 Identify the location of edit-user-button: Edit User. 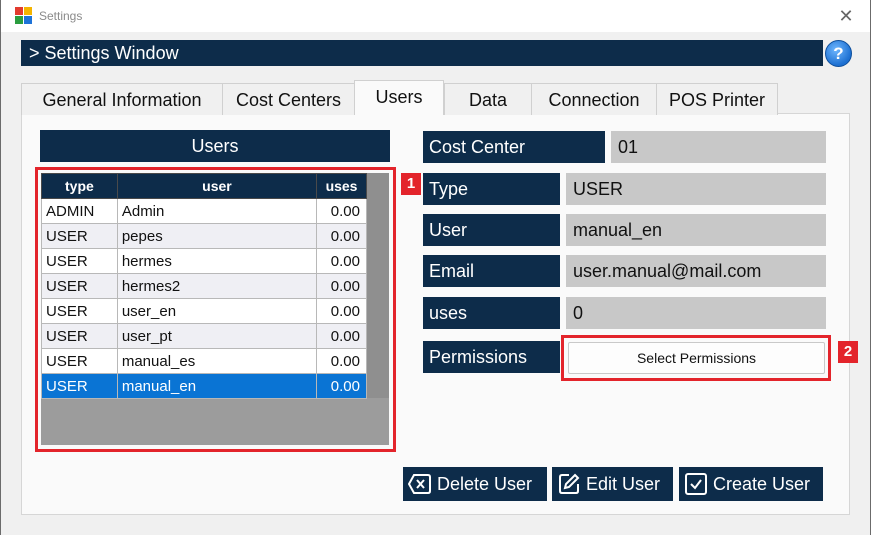
(612, 484).